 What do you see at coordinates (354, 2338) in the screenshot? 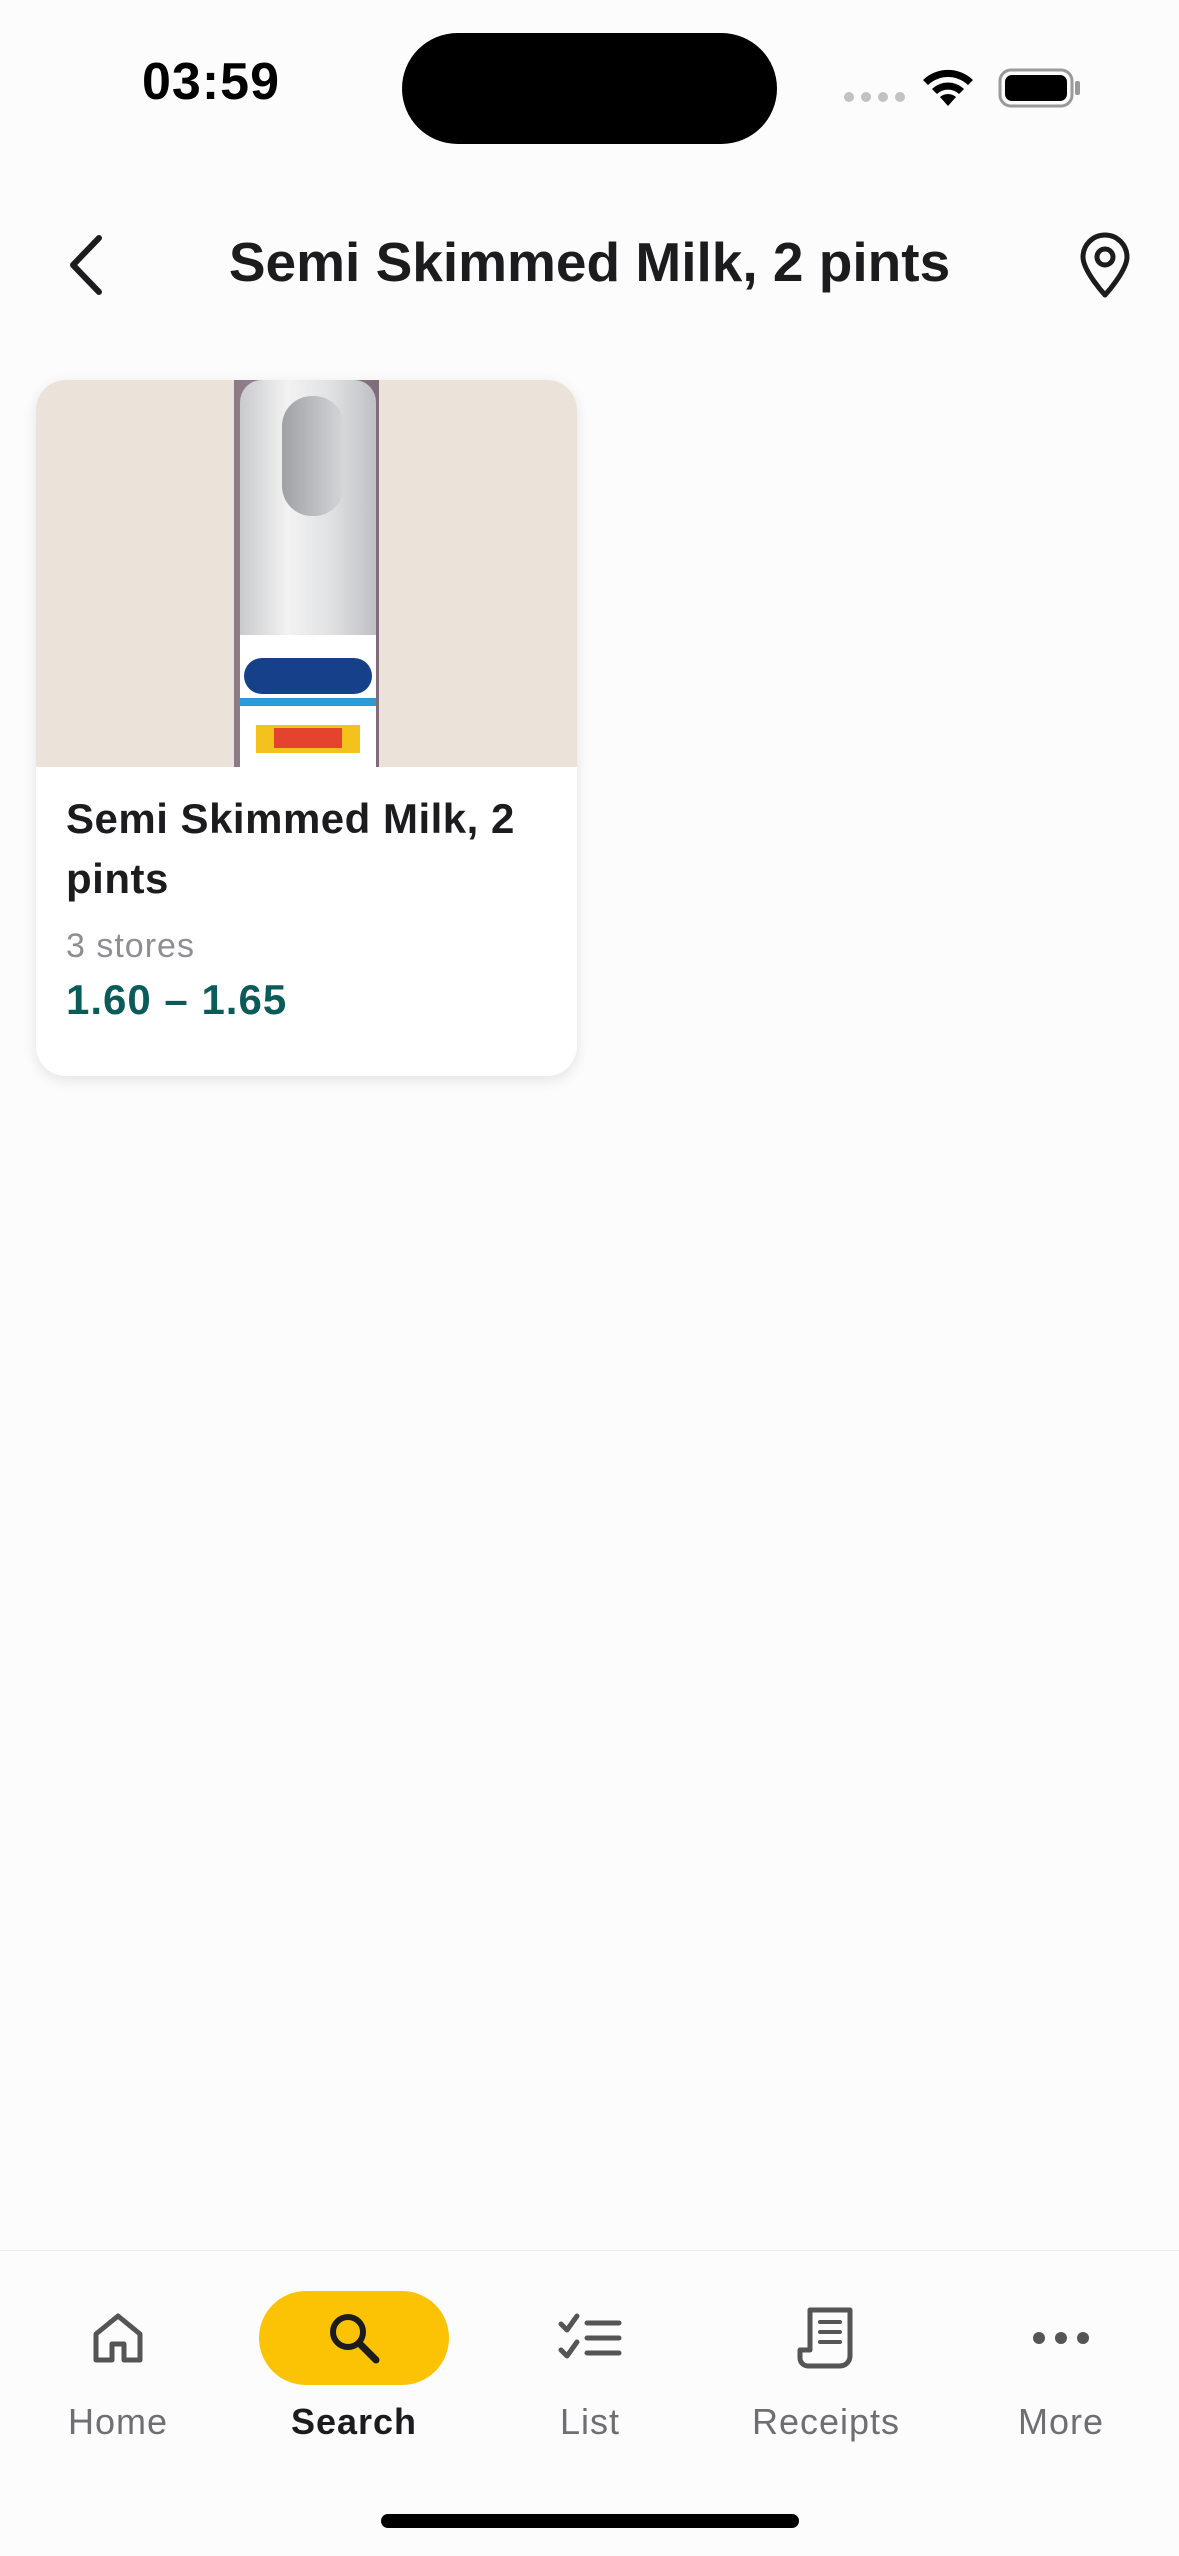
I see `search-icon` at bounding box center [354, 2338].